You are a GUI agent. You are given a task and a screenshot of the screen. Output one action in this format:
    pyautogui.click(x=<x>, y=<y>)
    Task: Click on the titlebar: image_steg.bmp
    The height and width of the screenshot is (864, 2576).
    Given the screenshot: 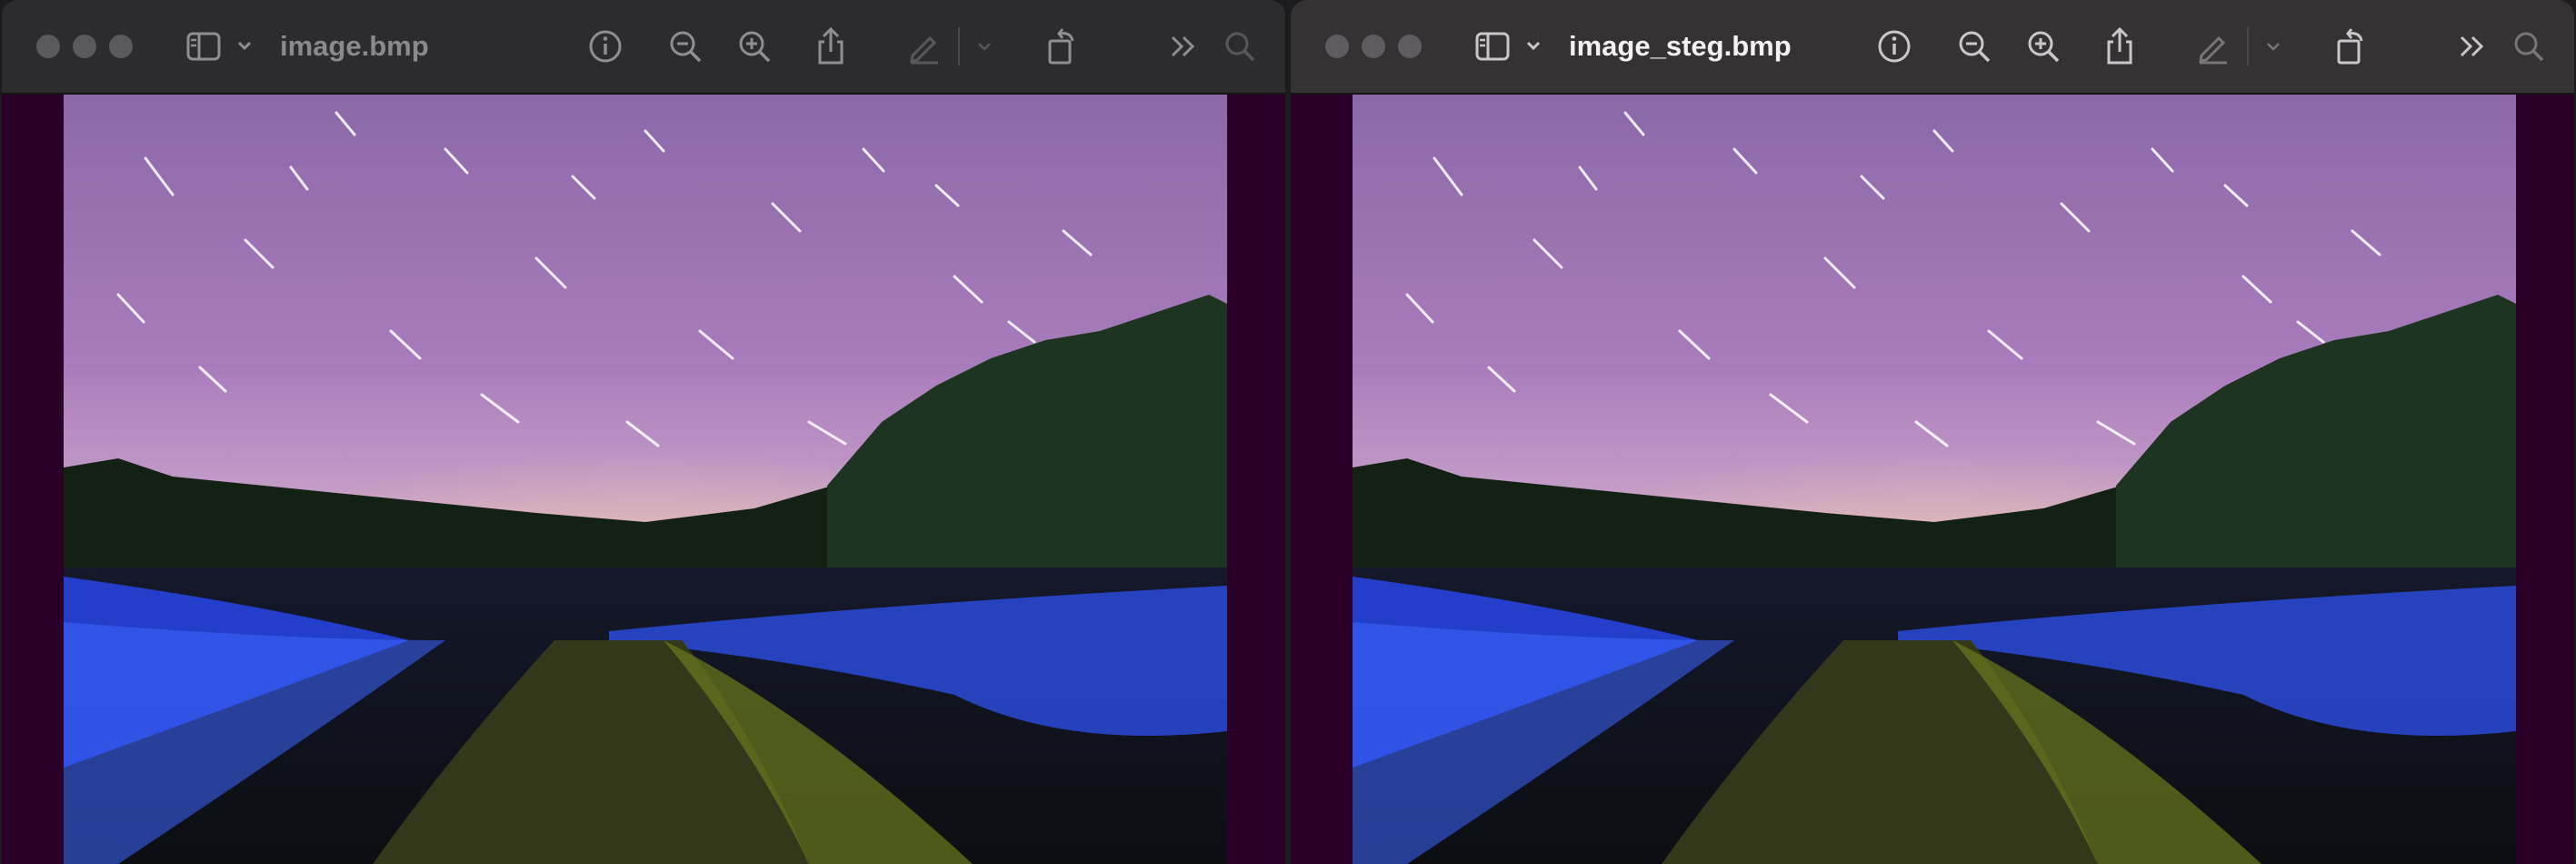 What is the action you would take?
    pyautogui.click(x=1933, y=47)
    